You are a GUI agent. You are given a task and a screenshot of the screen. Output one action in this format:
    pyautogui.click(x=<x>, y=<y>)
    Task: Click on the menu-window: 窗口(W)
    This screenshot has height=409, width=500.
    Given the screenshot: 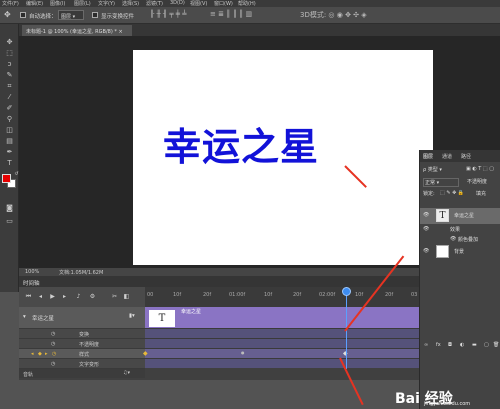 What is the action you would take?
    pyautogui.click(x=223, y=3)
    